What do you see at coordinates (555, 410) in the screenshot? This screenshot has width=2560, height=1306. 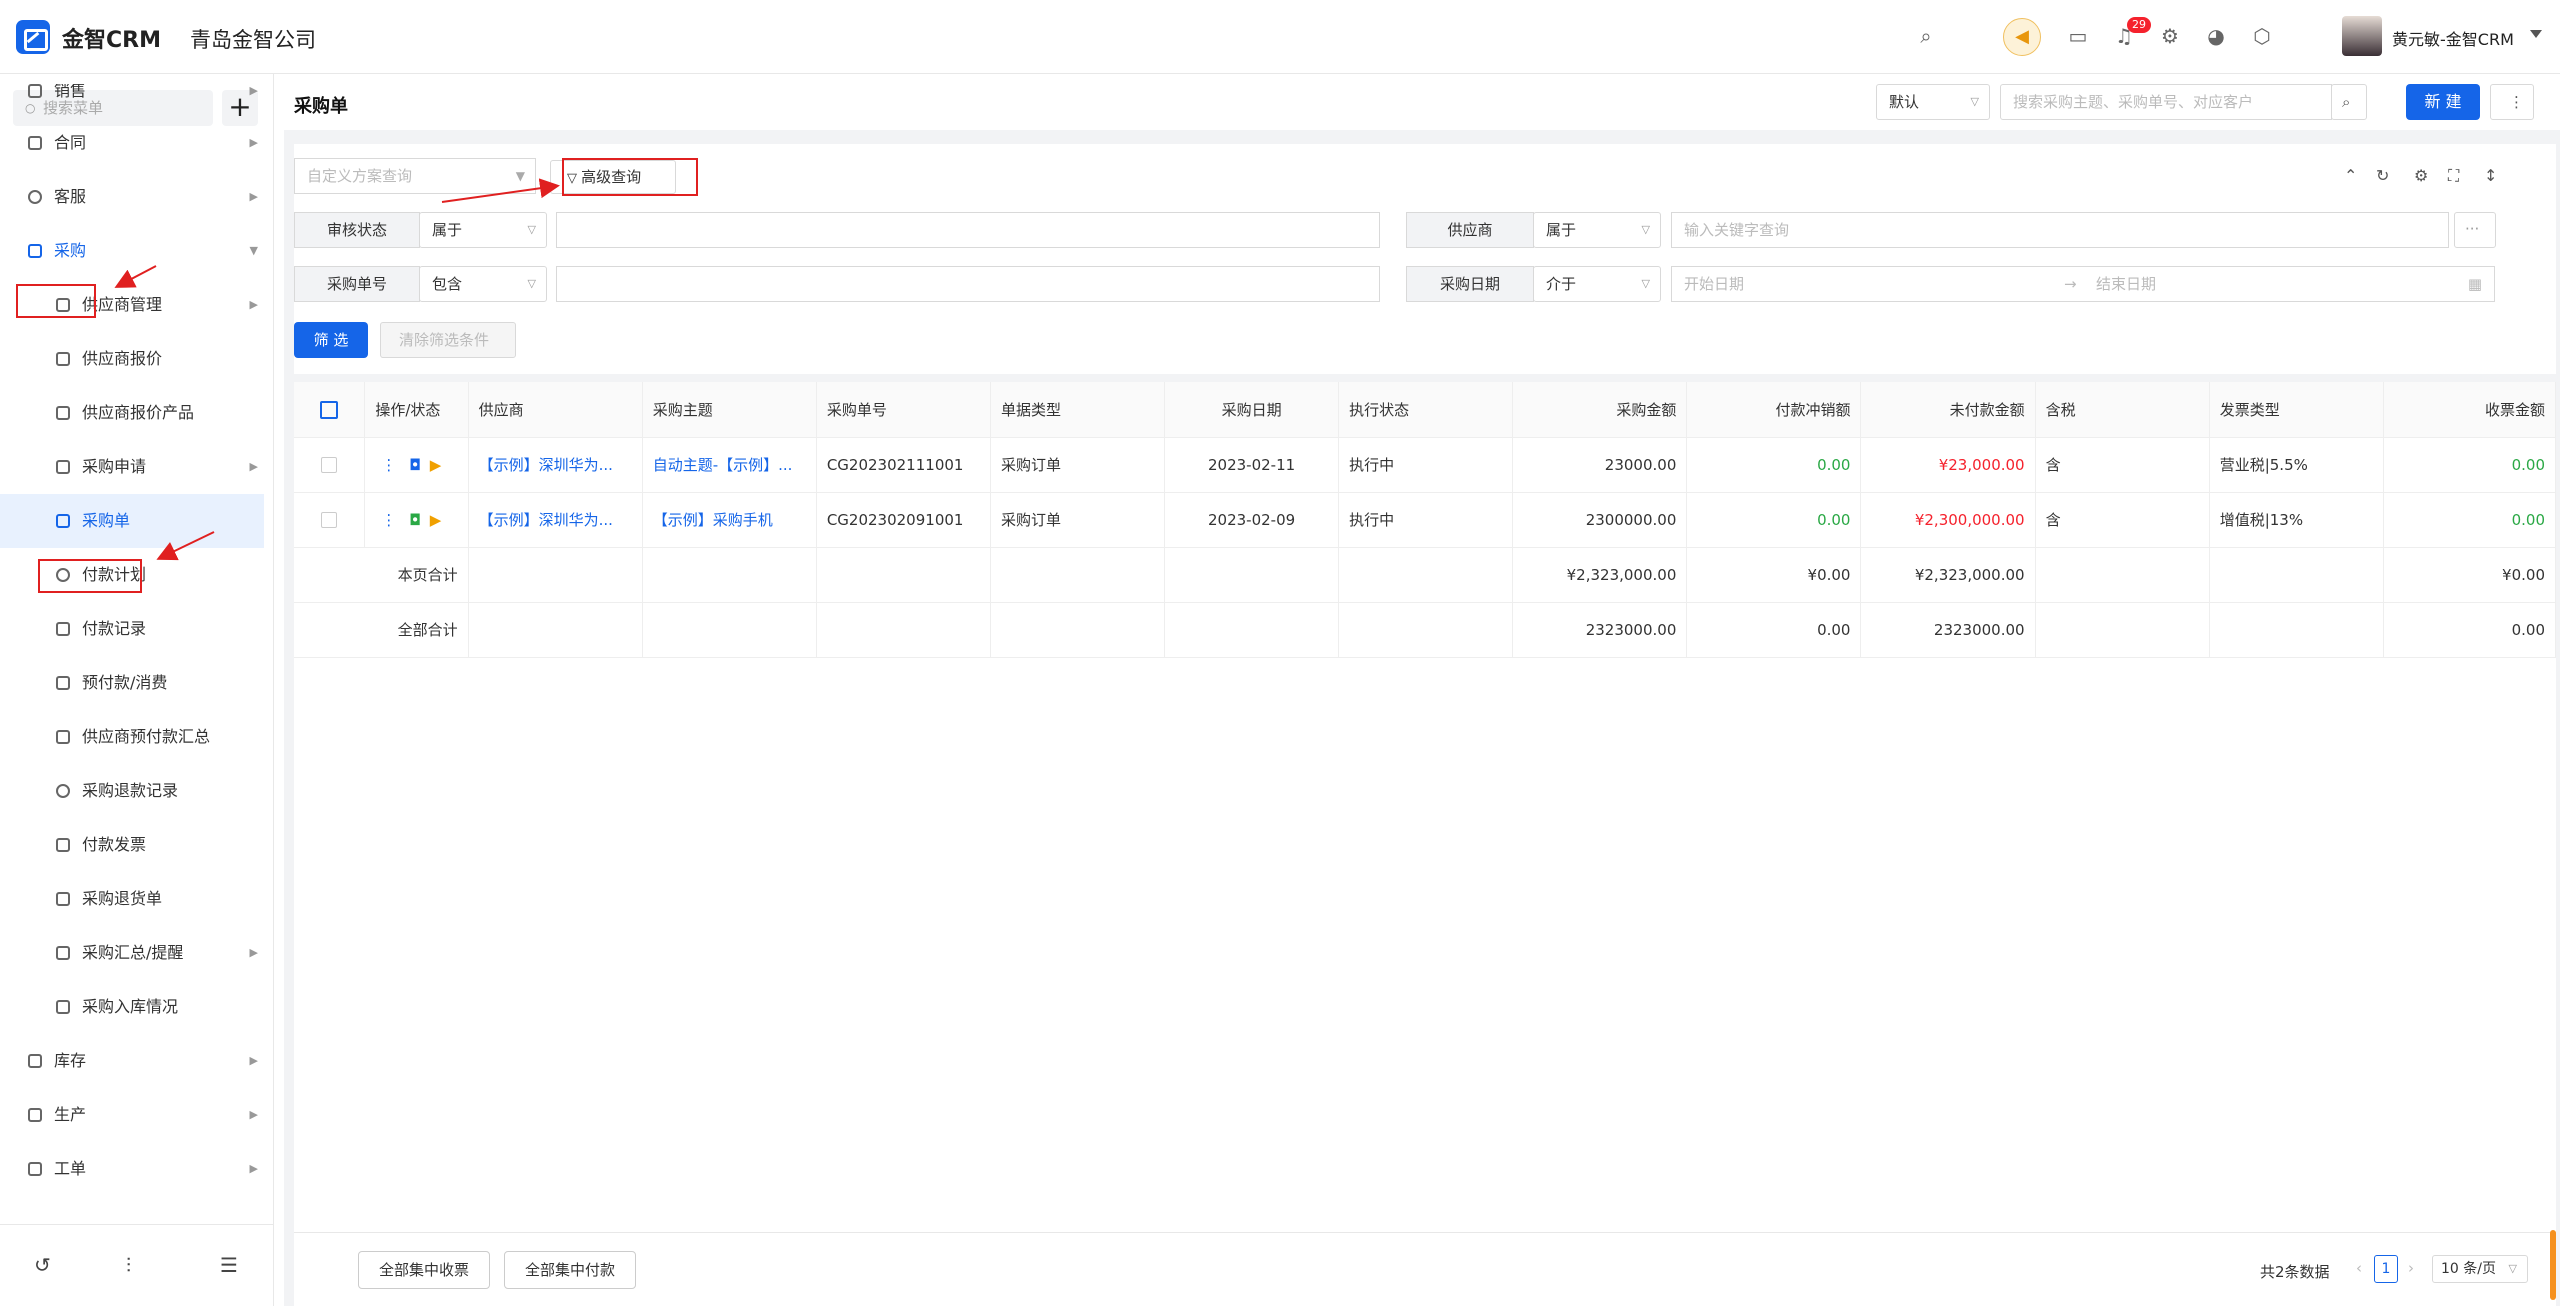 I see `col-header-supplier: 供应商` at bounding box center [555, 410].